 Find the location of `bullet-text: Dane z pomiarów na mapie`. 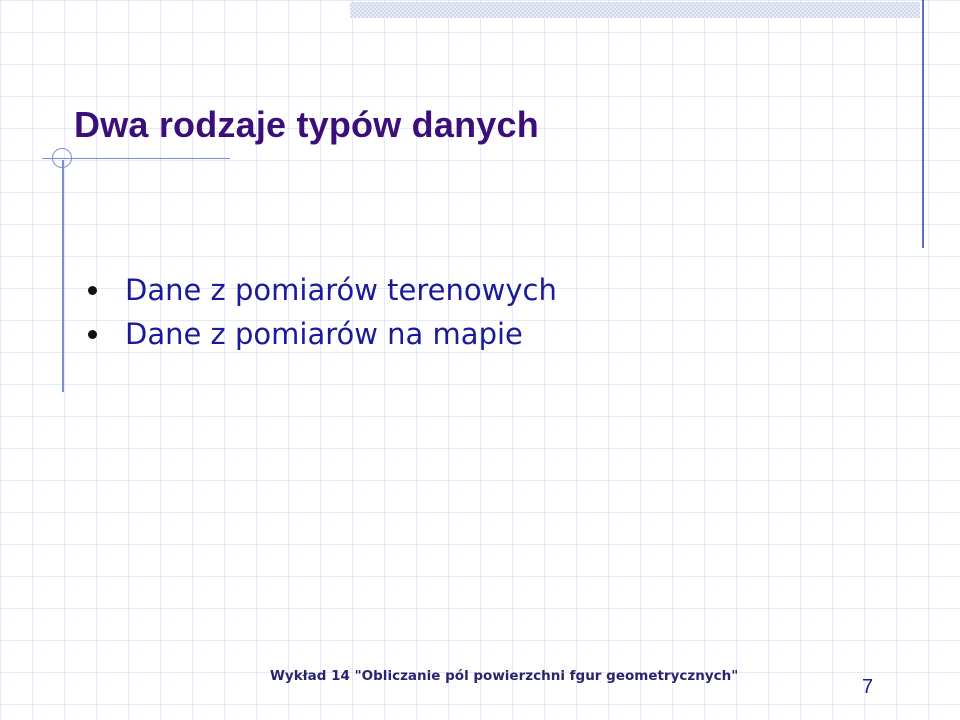

bullet-text: Dane z pomiarów na mapie is located at coordinates (324, 334).